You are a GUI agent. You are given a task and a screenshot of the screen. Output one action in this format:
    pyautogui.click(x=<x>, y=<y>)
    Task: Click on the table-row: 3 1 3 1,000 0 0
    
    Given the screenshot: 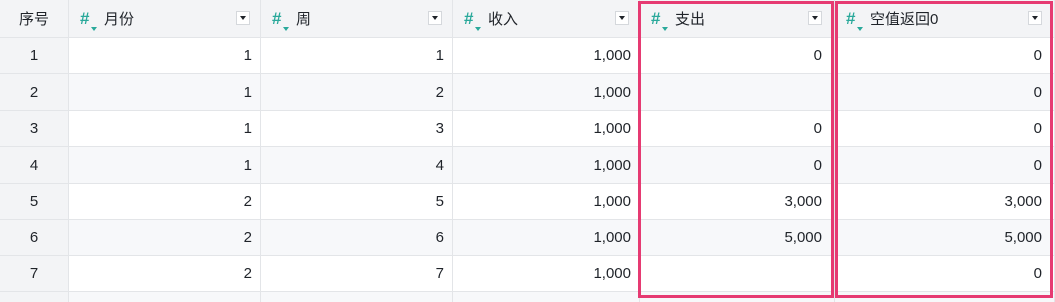 What is the action you would take?
    pyautogui.click(x=527, y=129)
    